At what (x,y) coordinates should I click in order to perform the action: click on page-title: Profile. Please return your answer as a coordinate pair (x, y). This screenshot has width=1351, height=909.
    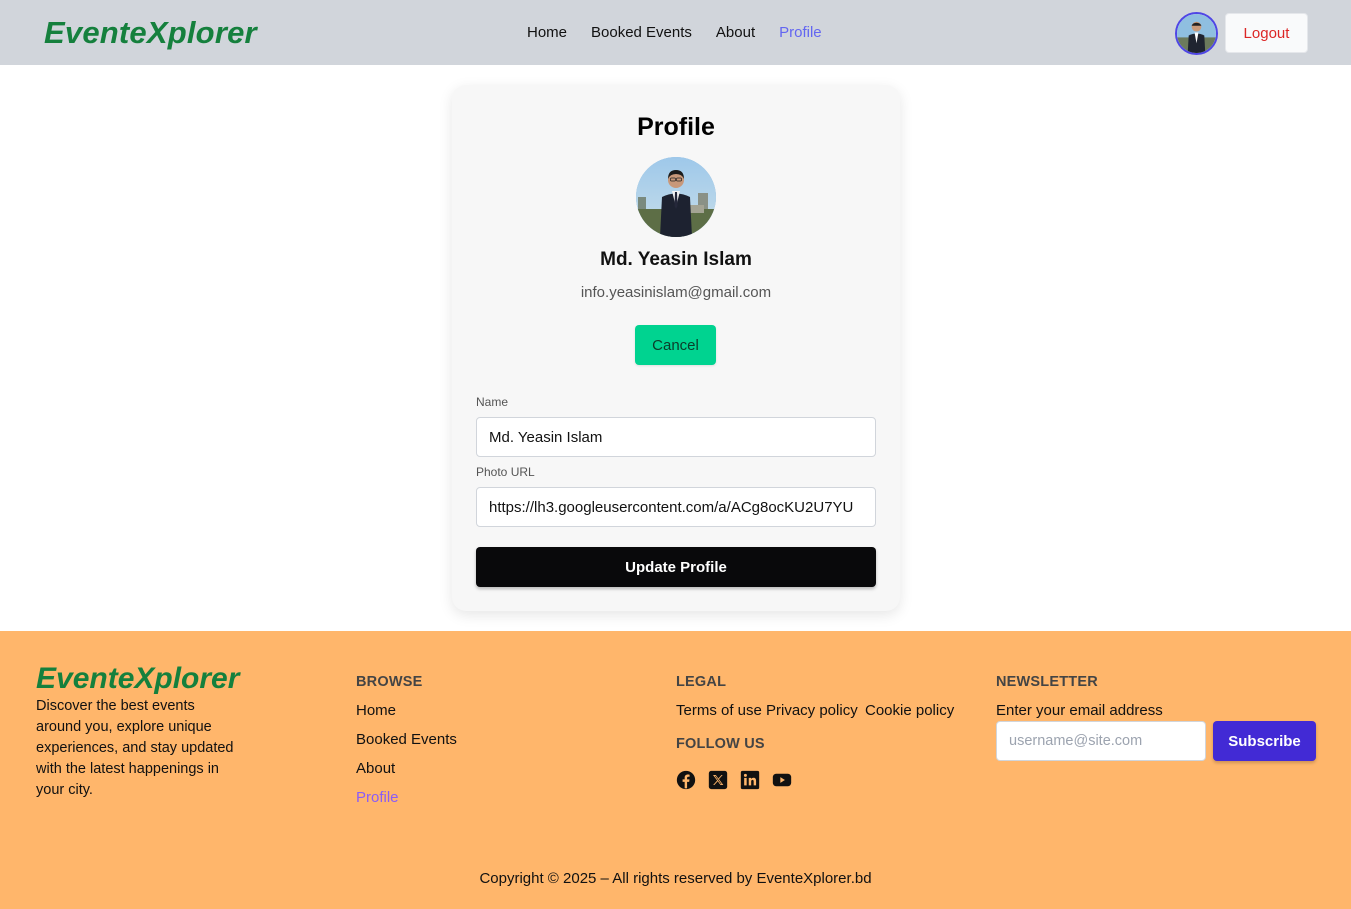
    Looking at the image, I should click on (676, 127).